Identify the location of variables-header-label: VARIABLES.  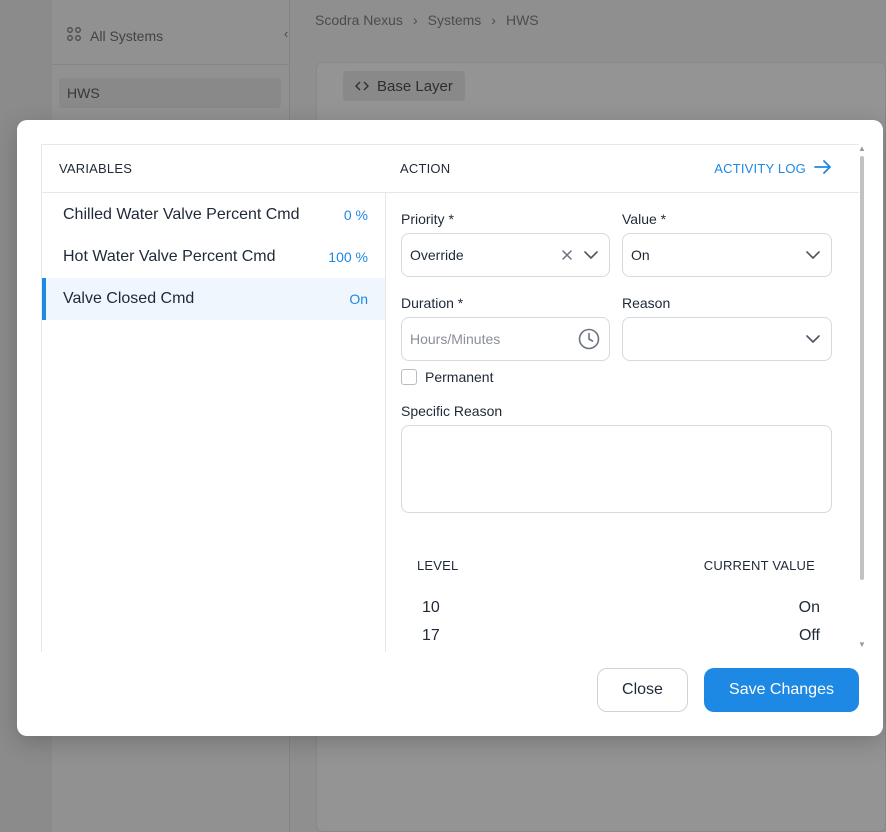
(96, 168).